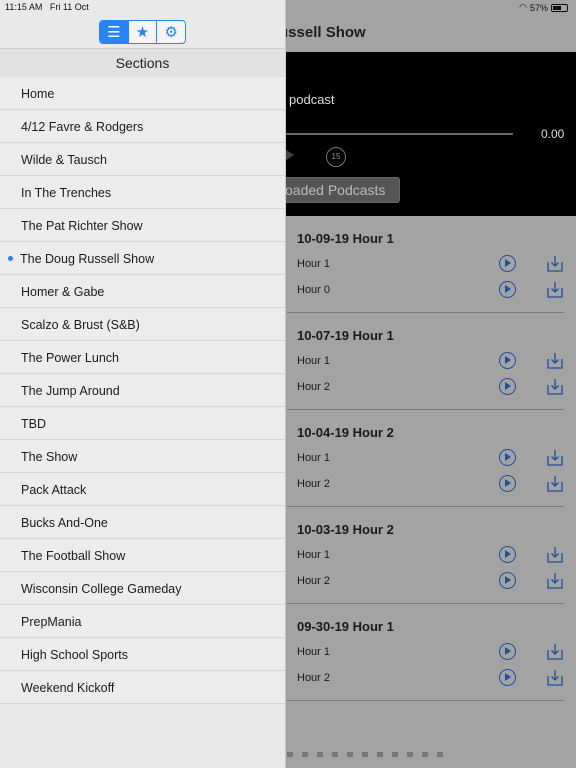  I want to click on star-icon: ★, so click(142, 32).